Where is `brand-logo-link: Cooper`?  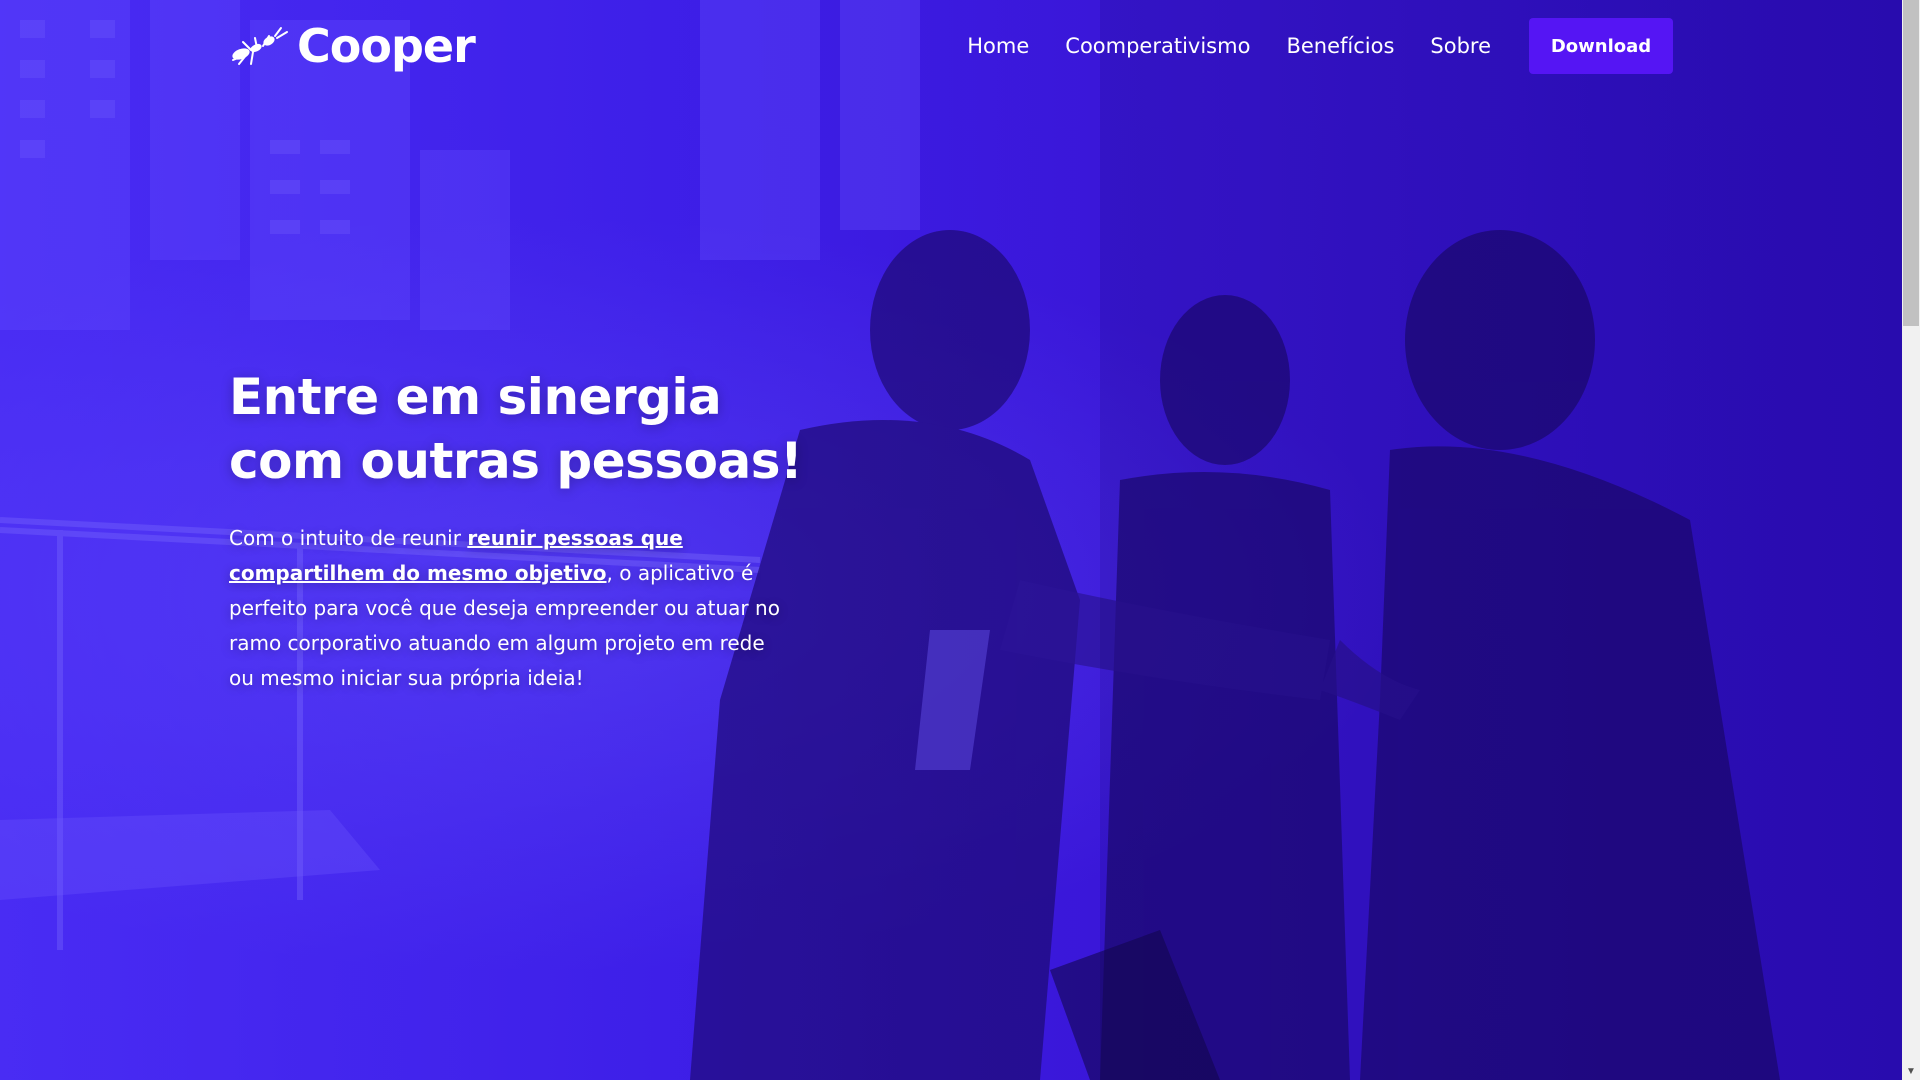
brand-logo-link: Cooper is located at coordinates (352, 46).